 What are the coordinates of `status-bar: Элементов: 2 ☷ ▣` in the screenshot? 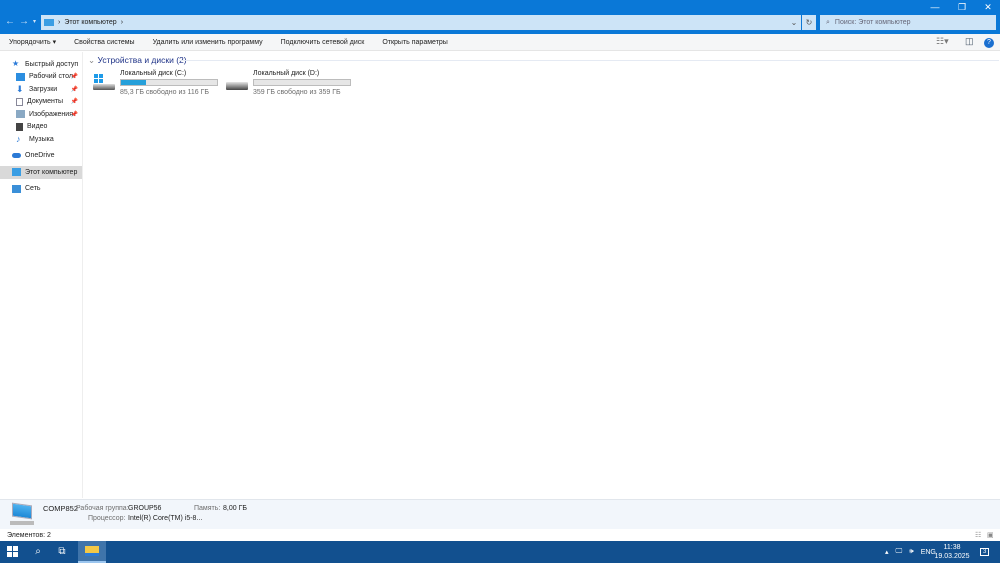 It's located at (500, 535).